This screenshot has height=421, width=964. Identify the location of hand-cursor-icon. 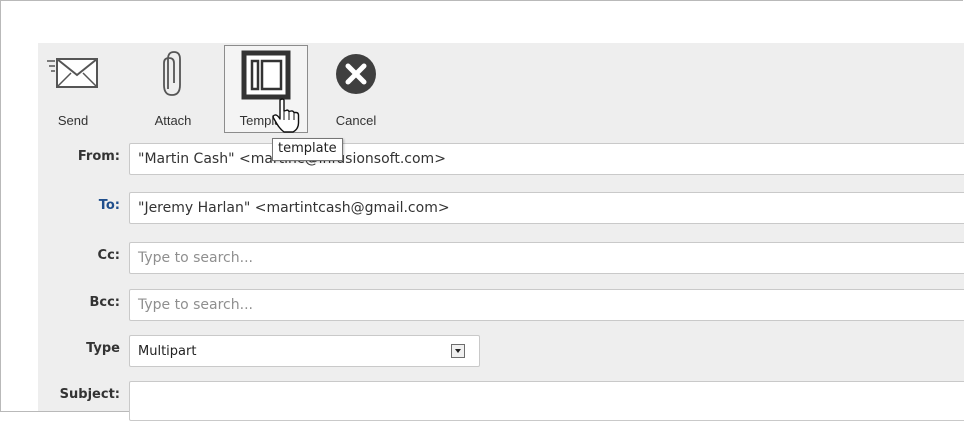
(286, 115).